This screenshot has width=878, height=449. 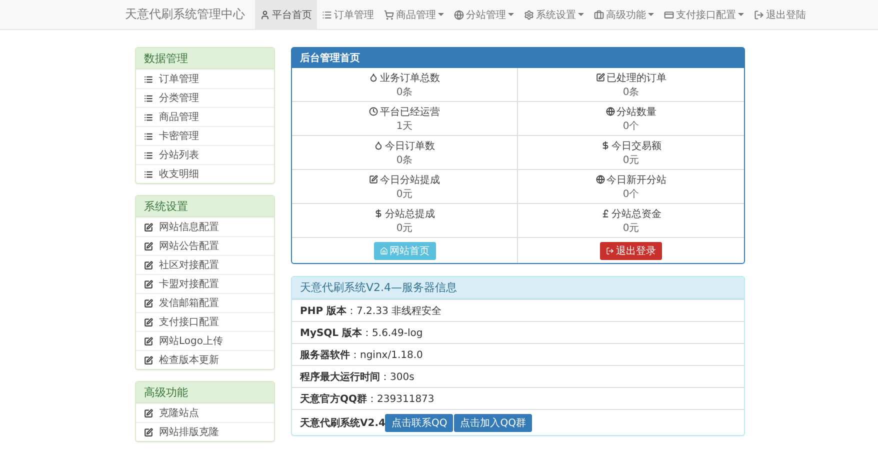 I want to click on pound-icon, so click(x=605, y=213).